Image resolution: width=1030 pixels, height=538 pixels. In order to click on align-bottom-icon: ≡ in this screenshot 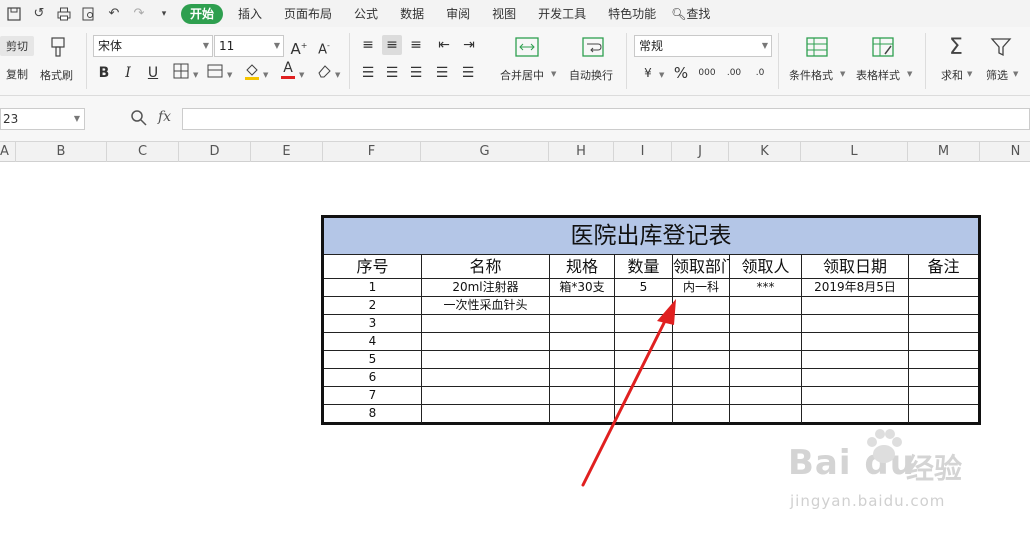, I will do `click(416, 45)`.